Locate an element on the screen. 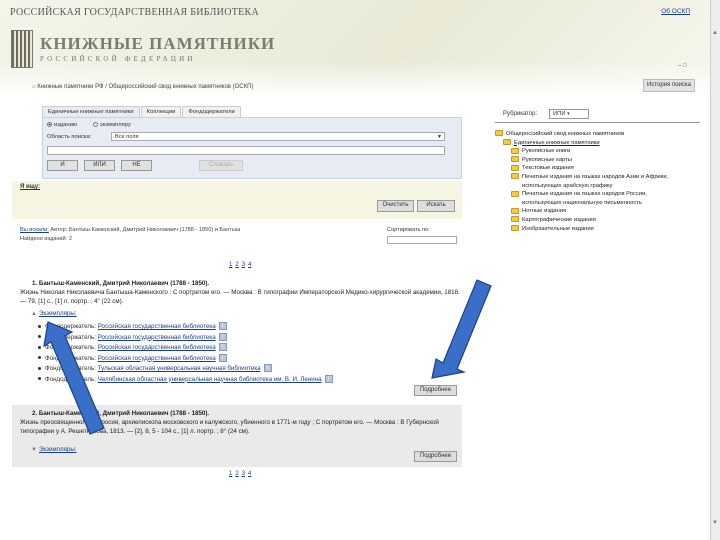 The image size is (720, 540). tree-node: Картографические издания is located at coordinates (600, 220).